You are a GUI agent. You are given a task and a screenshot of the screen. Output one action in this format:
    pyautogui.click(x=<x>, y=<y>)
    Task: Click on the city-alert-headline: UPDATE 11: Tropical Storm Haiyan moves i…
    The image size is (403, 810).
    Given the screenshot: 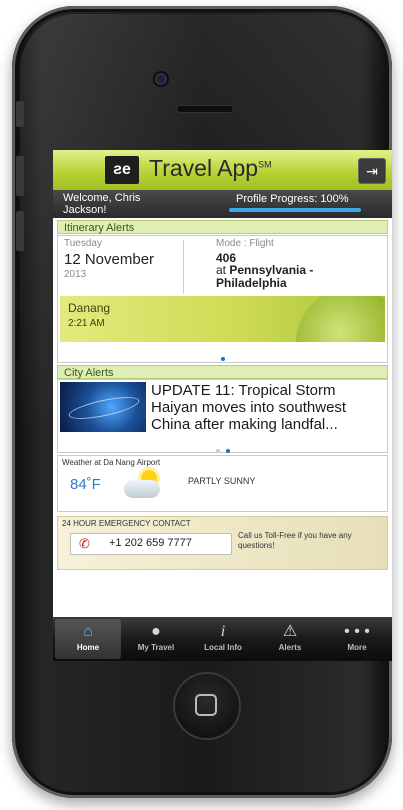 What is the action you would take?
    pyautogui.click(x=249, y=407)
    